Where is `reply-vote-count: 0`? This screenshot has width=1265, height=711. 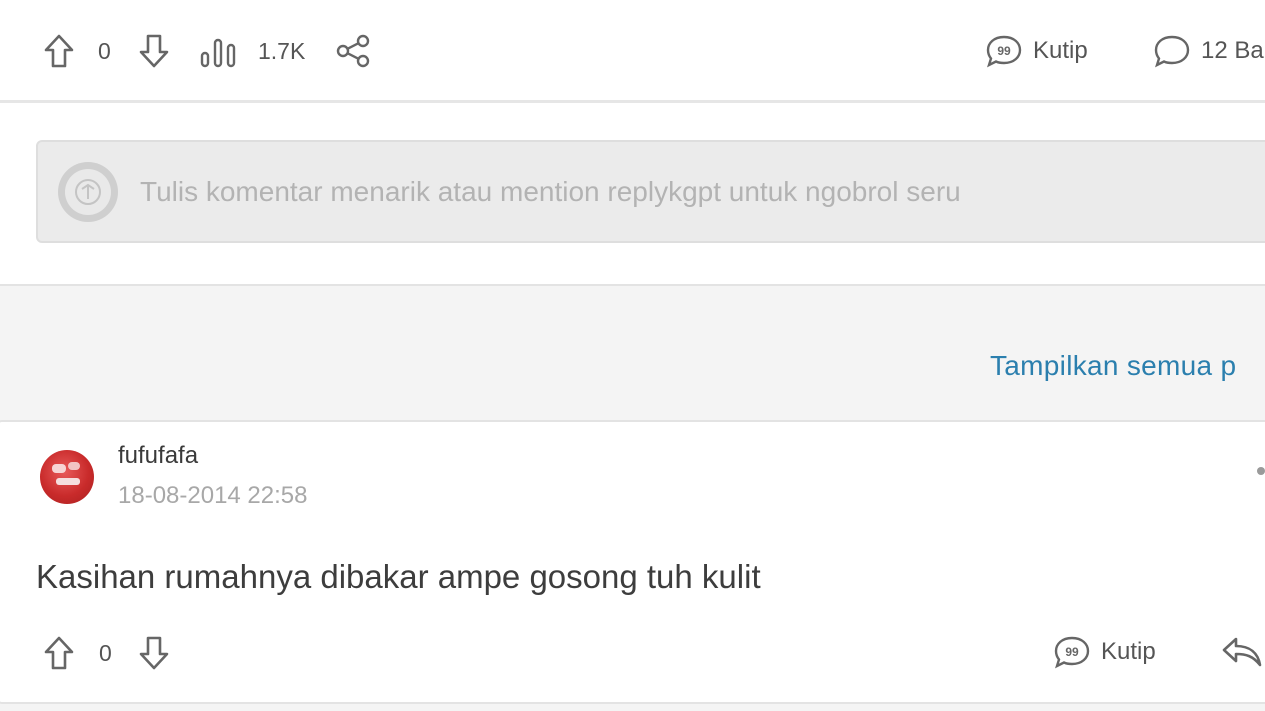
reply-vote-count: 0 is located at coordinates (105, 653).